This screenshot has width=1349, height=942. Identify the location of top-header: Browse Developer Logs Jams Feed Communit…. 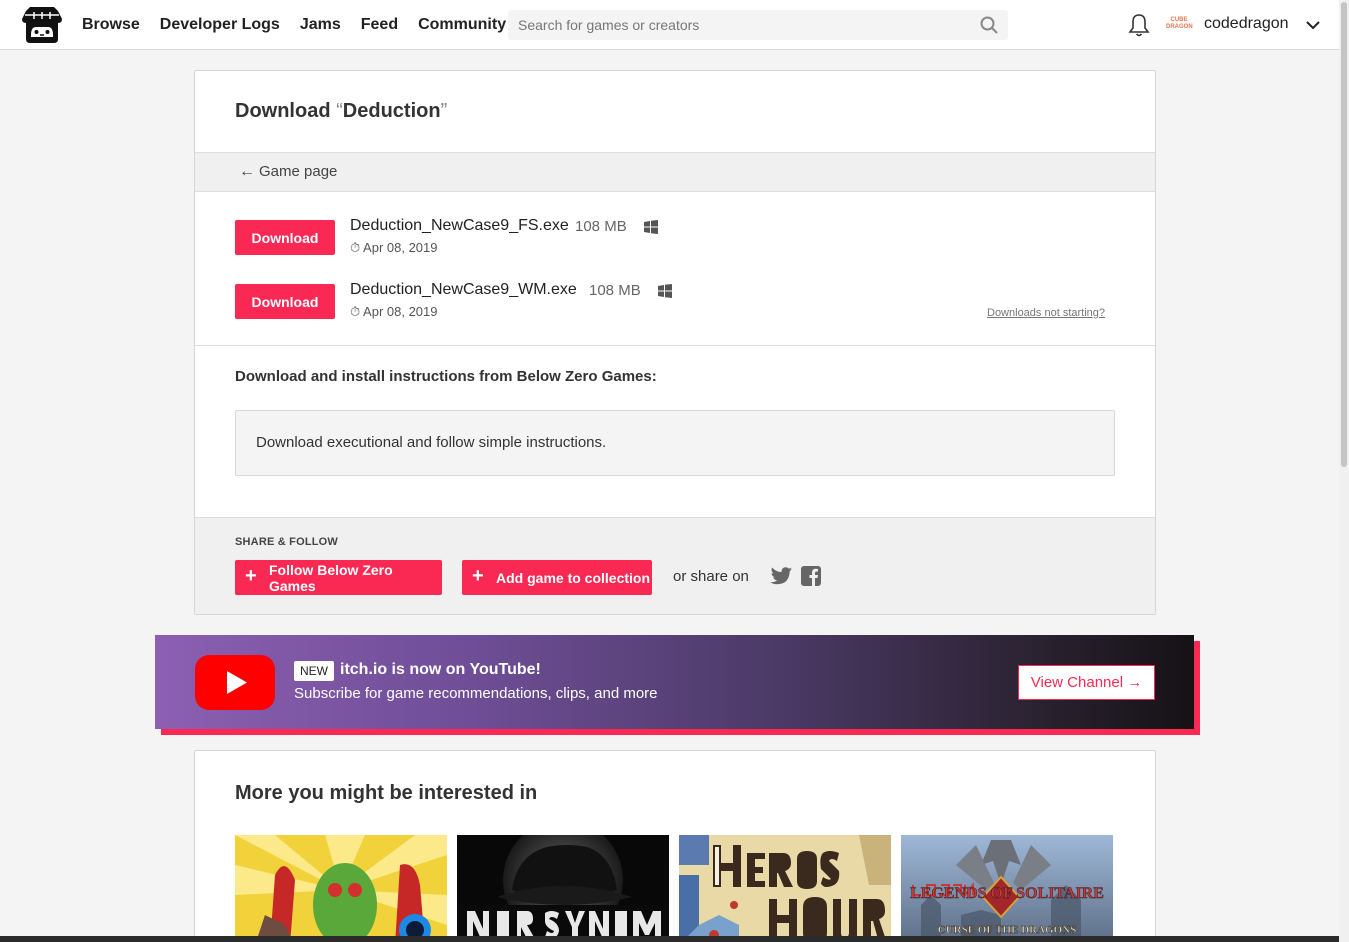
(669, 25).